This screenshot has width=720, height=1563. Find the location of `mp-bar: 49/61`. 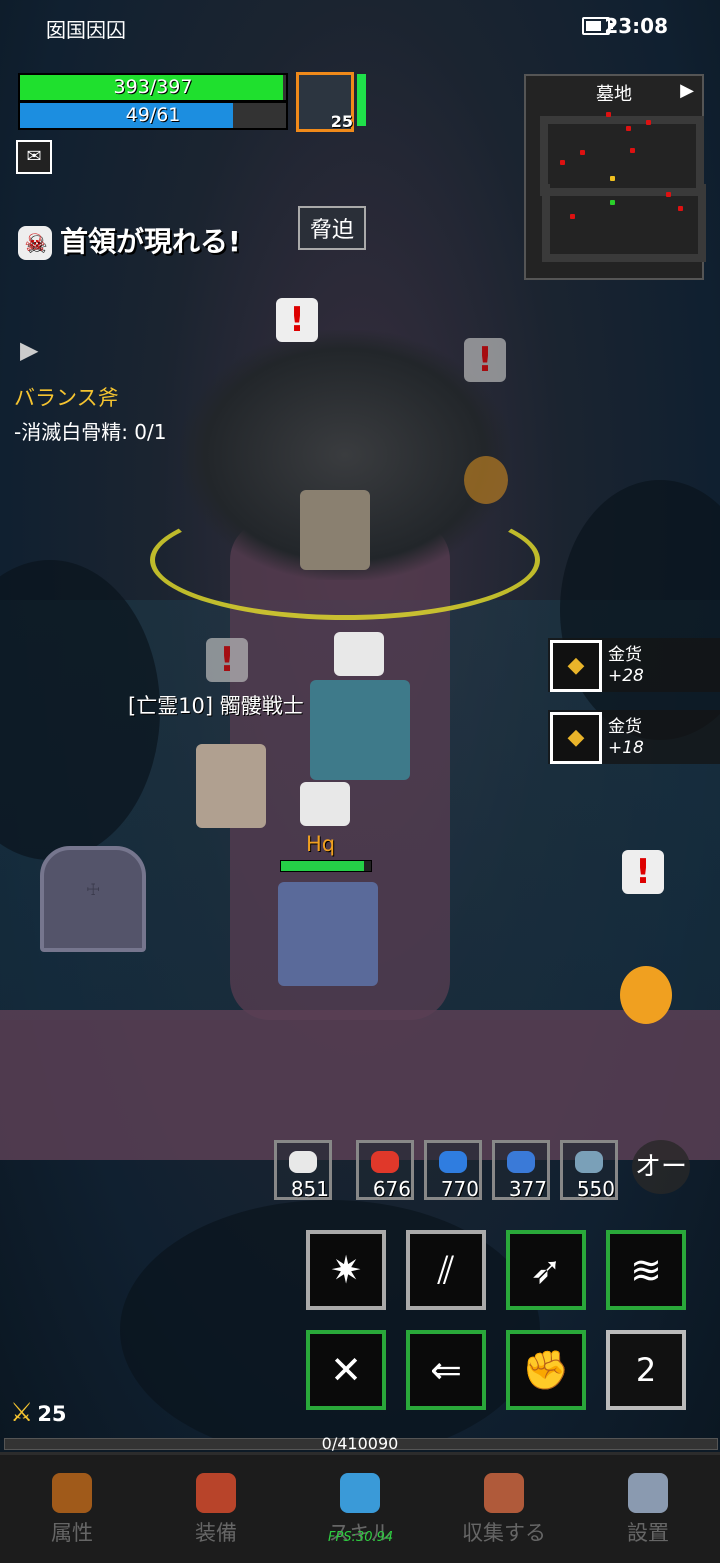

mp-bar: 49/61 is located at coordinates (153, 115).